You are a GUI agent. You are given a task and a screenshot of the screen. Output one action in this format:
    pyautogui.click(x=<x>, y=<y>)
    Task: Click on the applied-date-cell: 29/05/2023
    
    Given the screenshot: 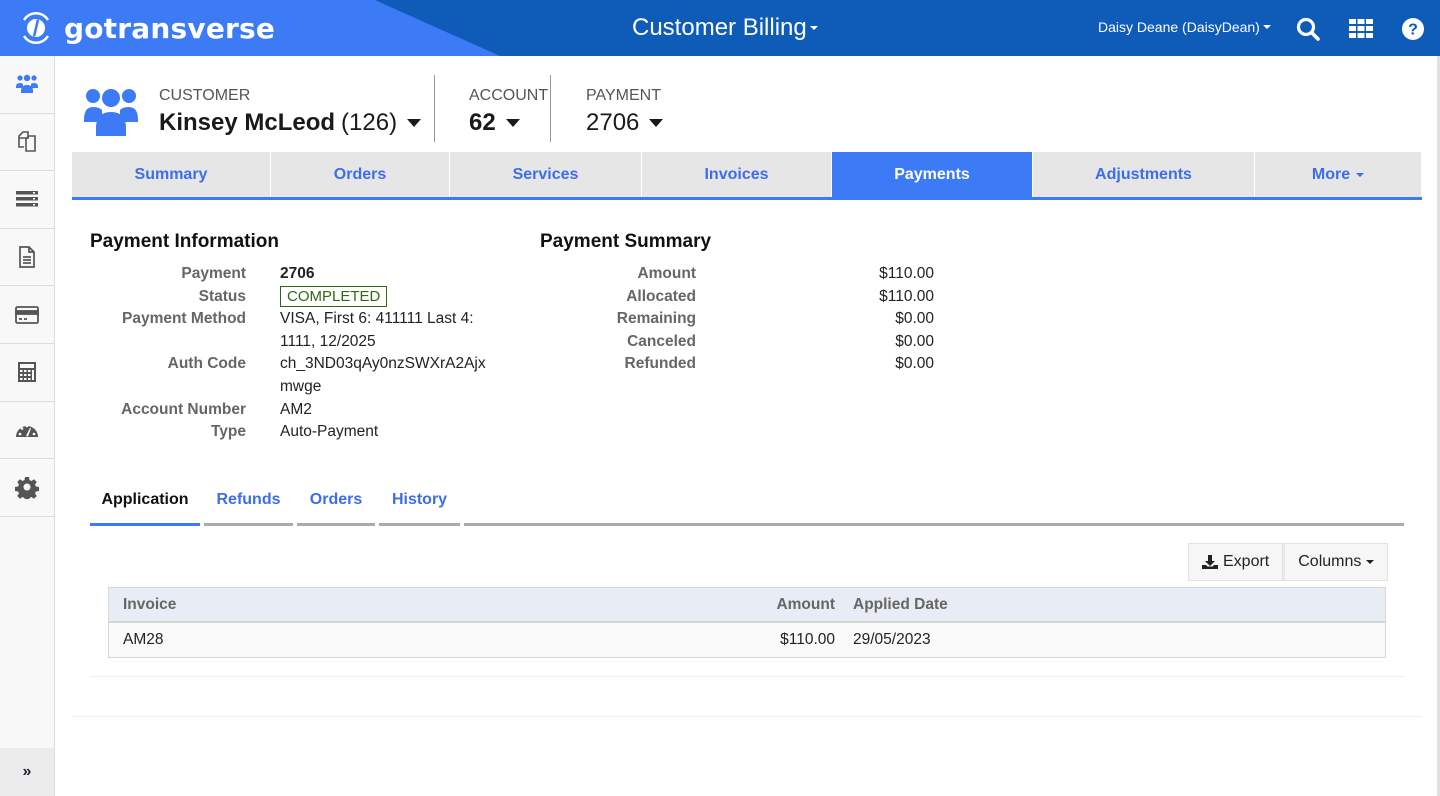 What is the action you would take?
    pyautogui.click(x=892, y=639)
    